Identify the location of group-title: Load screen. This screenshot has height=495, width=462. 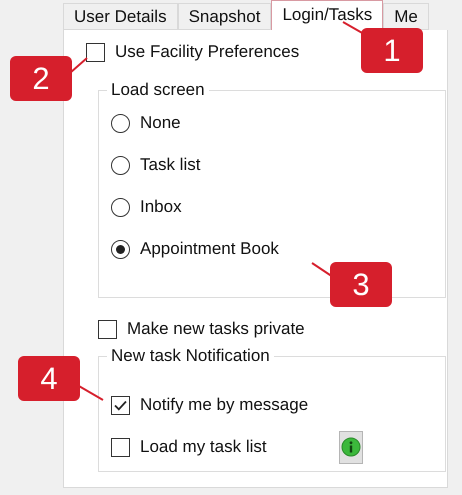
(158, 90).